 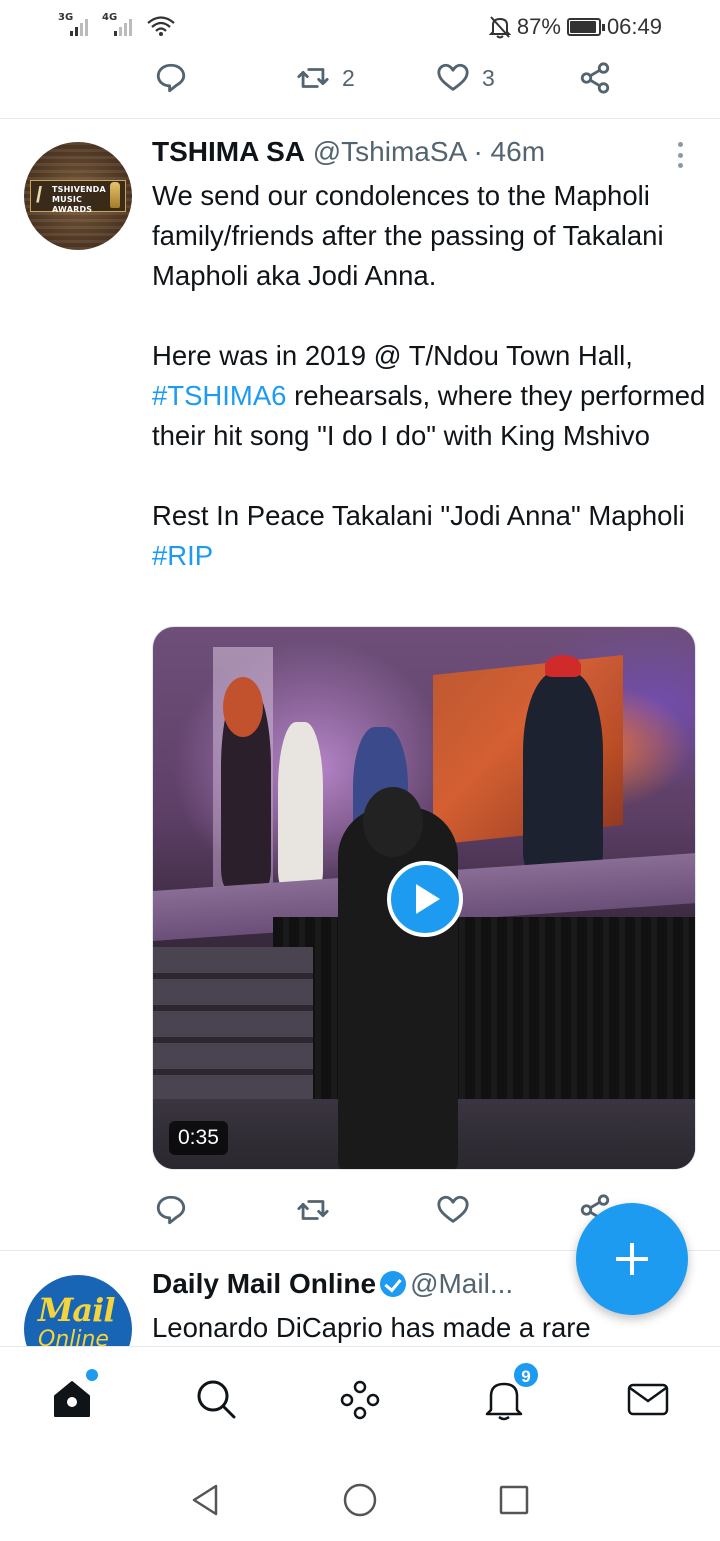 What do you see at coordinates (360, 118) in the screenshot?
I see `divider` at bounding box center [360, 118].